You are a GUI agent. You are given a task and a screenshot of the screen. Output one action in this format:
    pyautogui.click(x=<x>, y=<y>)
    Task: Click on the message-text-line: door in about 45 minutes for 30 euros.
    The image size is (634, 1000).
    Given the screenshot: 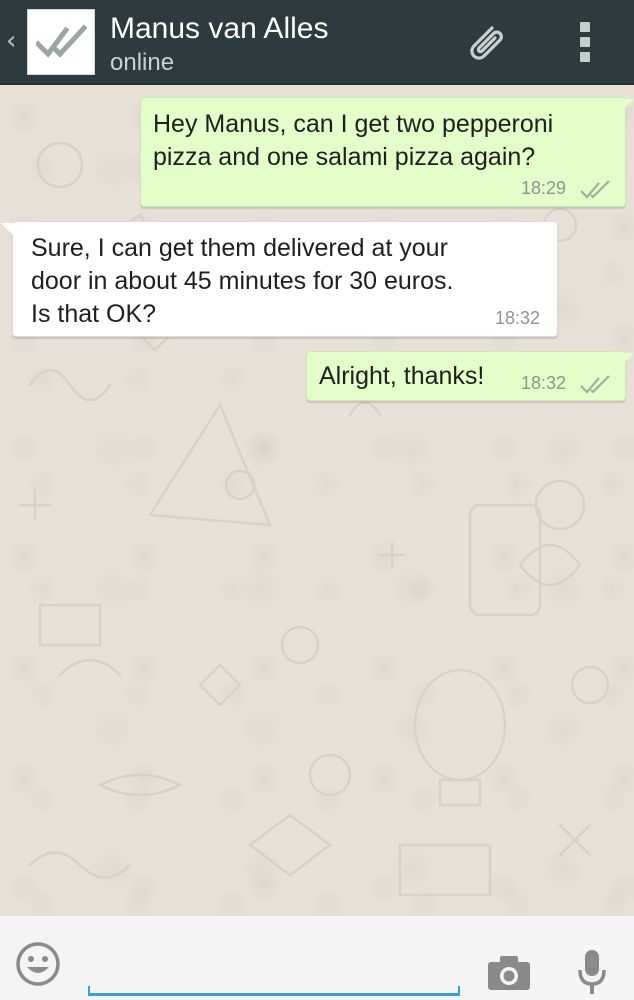 What is the action you would take?
    pyautogui.click(x=242, y=281)
    